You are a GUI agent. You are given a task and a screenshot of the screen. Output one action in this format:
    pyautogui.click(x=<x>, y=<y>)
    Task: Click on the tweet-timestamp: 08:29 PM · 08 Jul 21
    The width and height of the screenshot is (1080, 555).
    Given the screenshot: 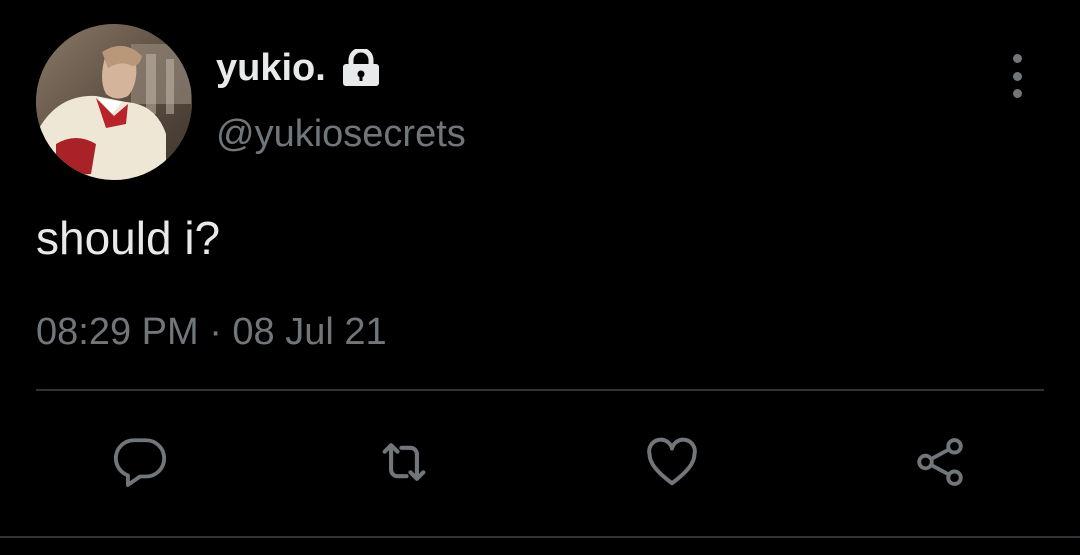 What is the action you would take?
    pyautogui.click(x=211, y=332)
    